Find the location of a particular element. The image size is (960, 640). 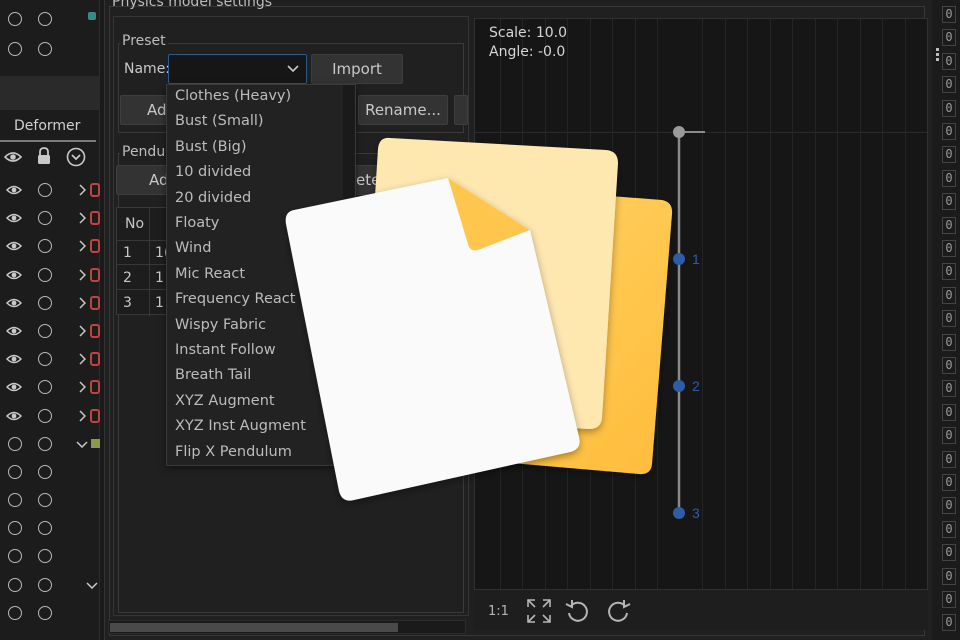

kebab-menu-icon is located at coordinates (937, 55).